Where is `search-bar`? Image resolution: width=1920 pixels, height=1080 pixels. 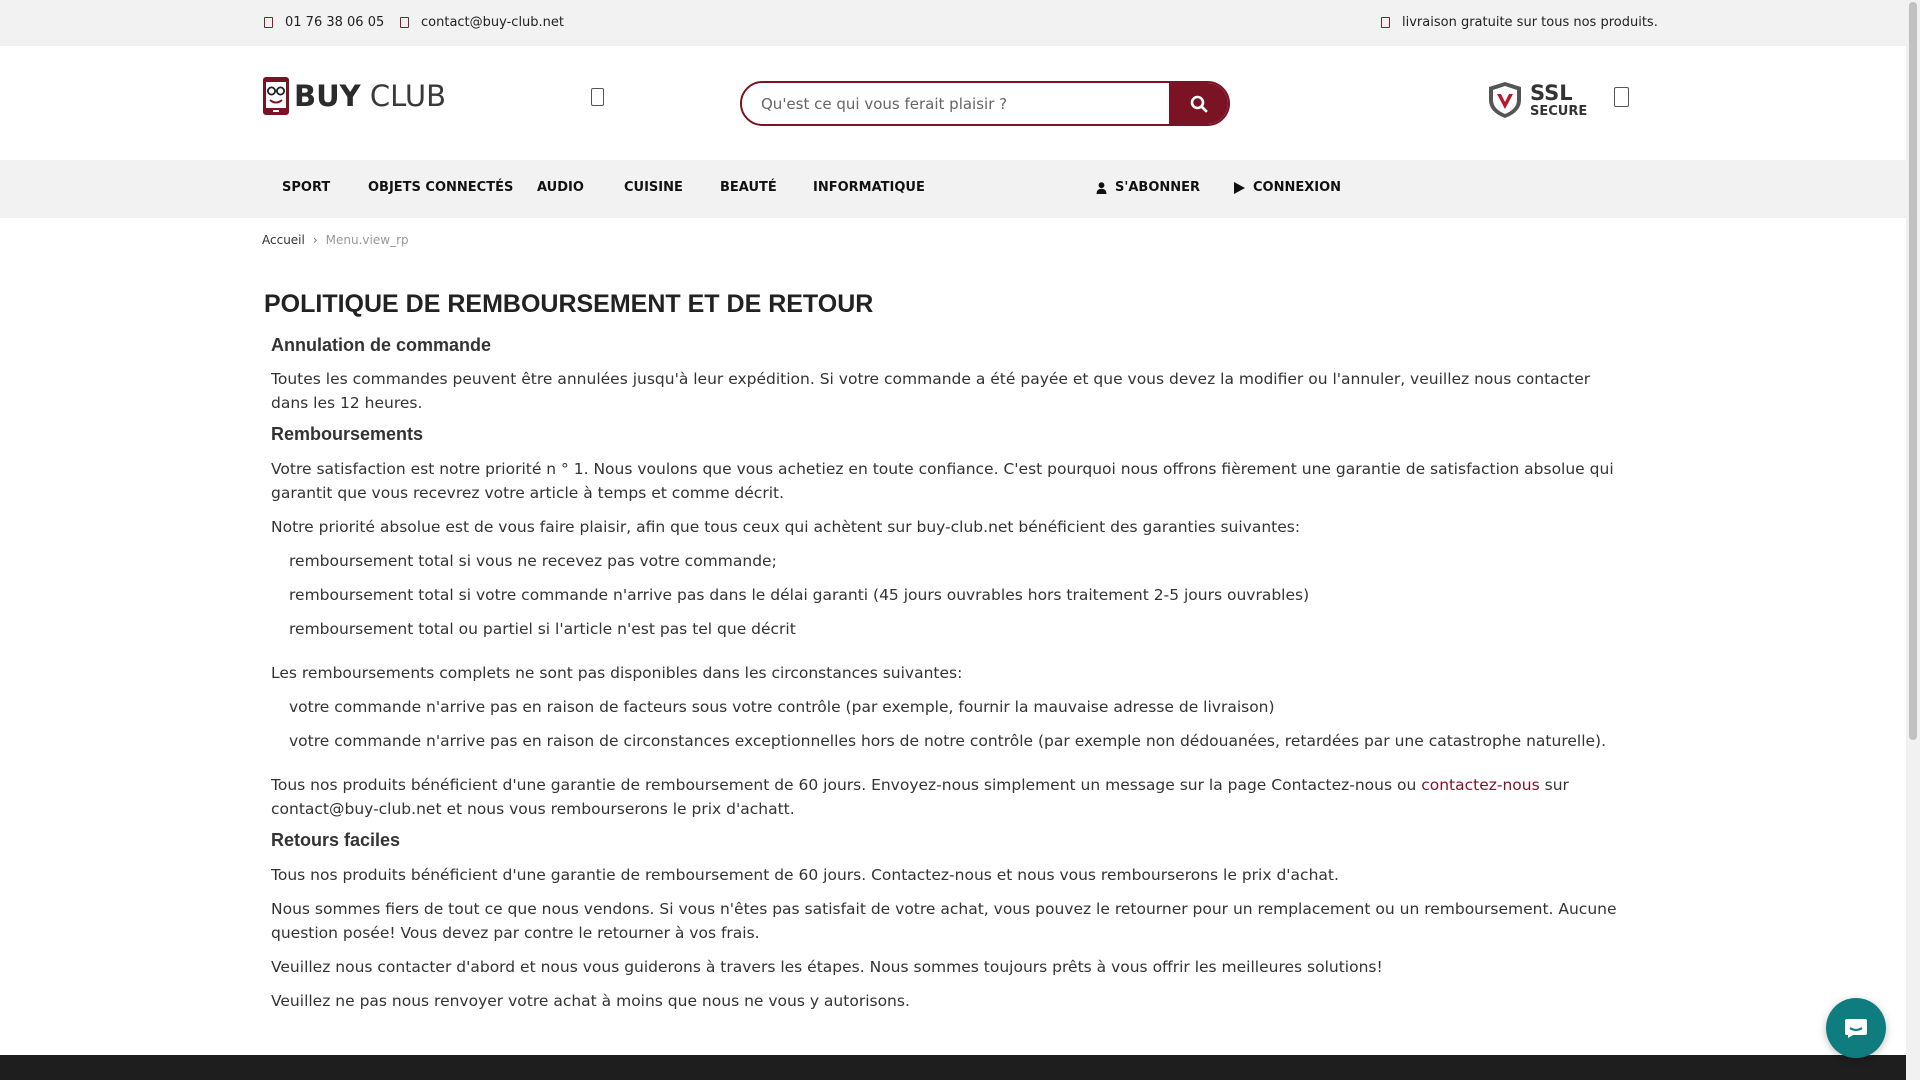
search-bar is located at coordinates (985, 103).